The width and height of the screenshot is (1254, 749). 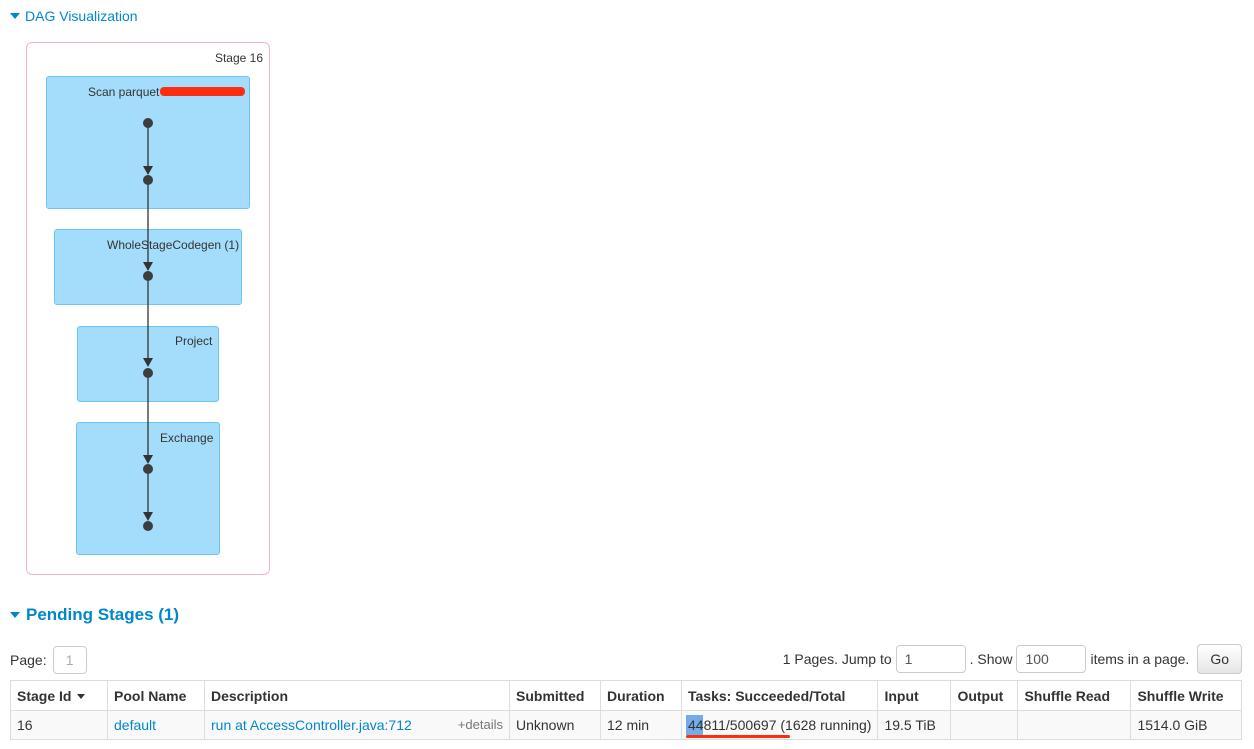 I want to click on header-description: Description, so click(x=357, y=695).